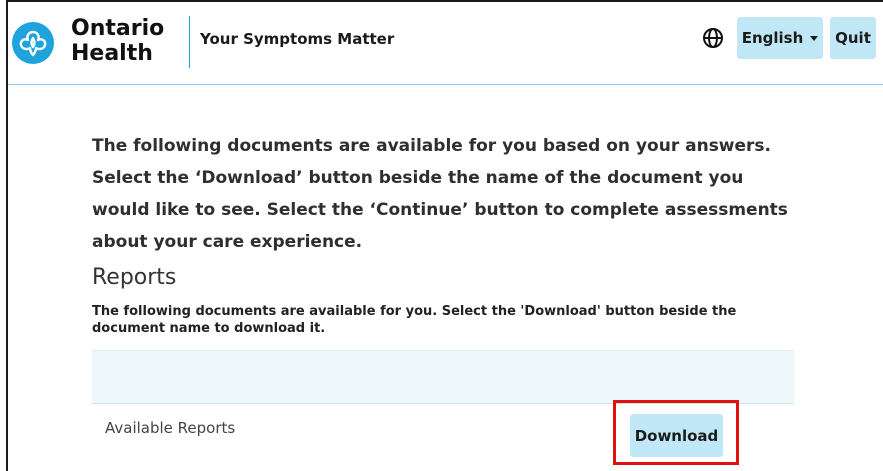 Image resolution: width=883 pixels, height=471 pixels. Describe the element at coordinates (297, 39) in the screenshot. I see `app-title: Your Symptoms Matter` at that location.